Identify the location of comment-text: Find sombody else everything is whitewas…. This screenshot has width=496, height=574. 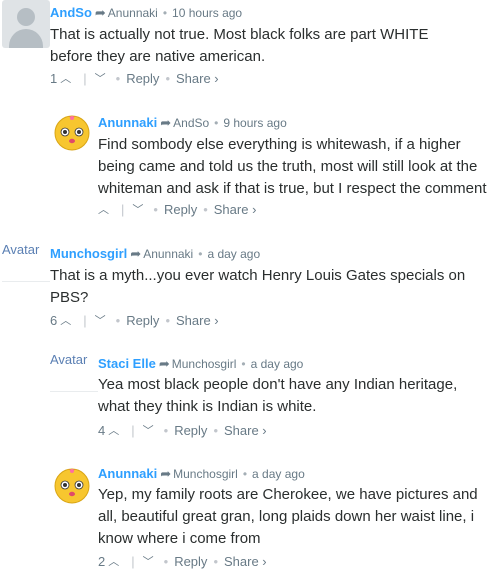
(292, 166).